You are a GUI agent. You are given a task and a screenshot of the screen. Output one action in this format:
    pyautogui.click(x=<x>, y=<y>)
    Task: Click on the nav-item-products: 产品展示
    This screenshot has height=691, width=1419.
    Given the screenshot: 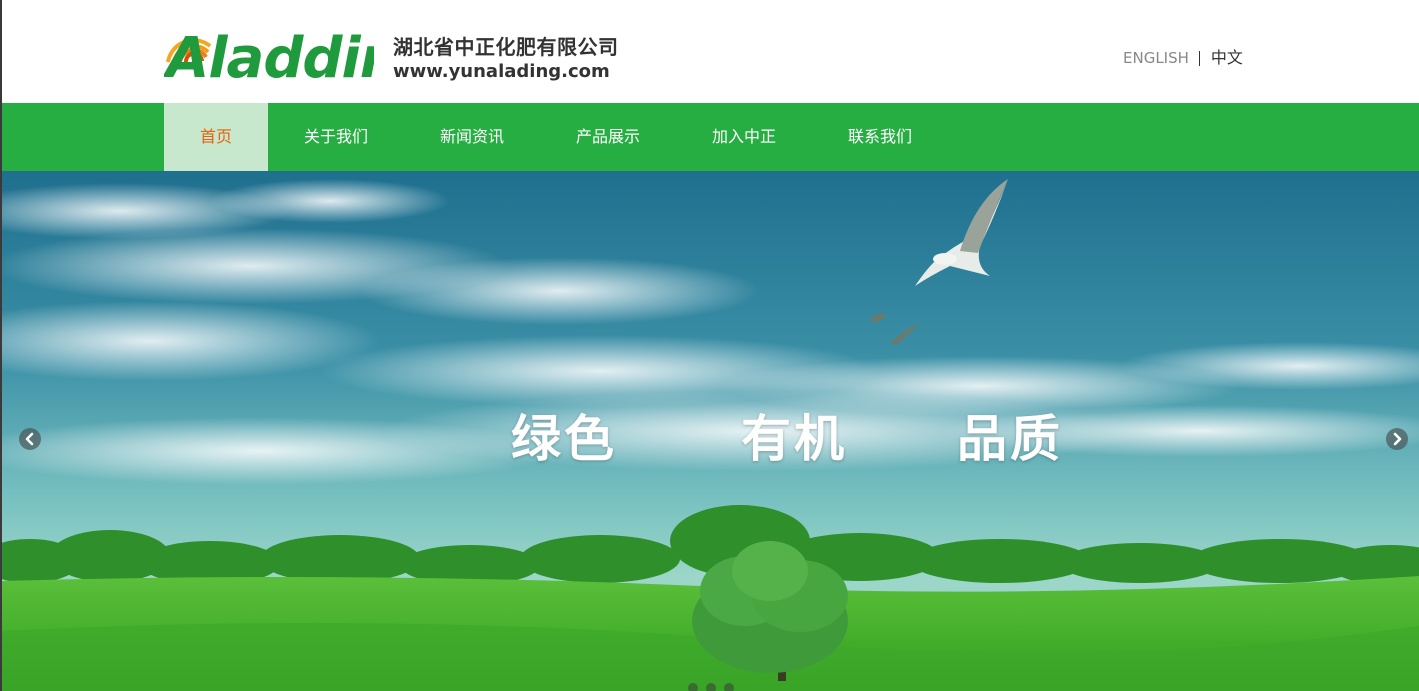 What is the action you would take?
    pyautogui.click(x=608, y=137)
    